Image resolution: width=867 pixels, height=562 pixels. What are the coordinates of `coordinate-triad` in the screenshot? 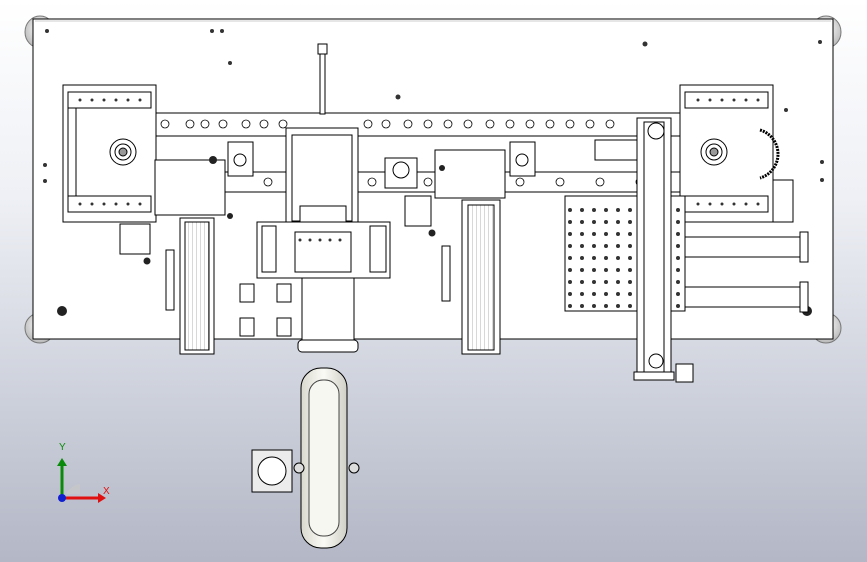 It's located at (81, 480).